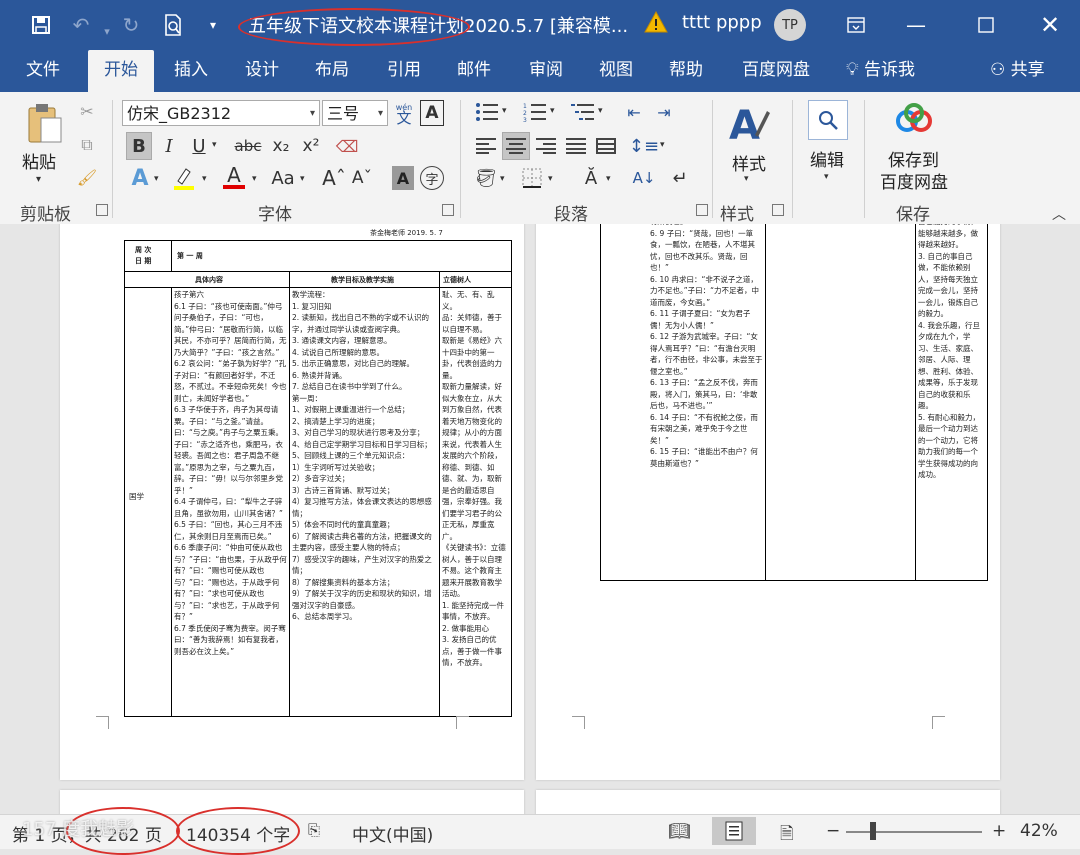 This screenshot has height=855, width=1080. I want to click on zoom-out-button: −, so click(833, 831).